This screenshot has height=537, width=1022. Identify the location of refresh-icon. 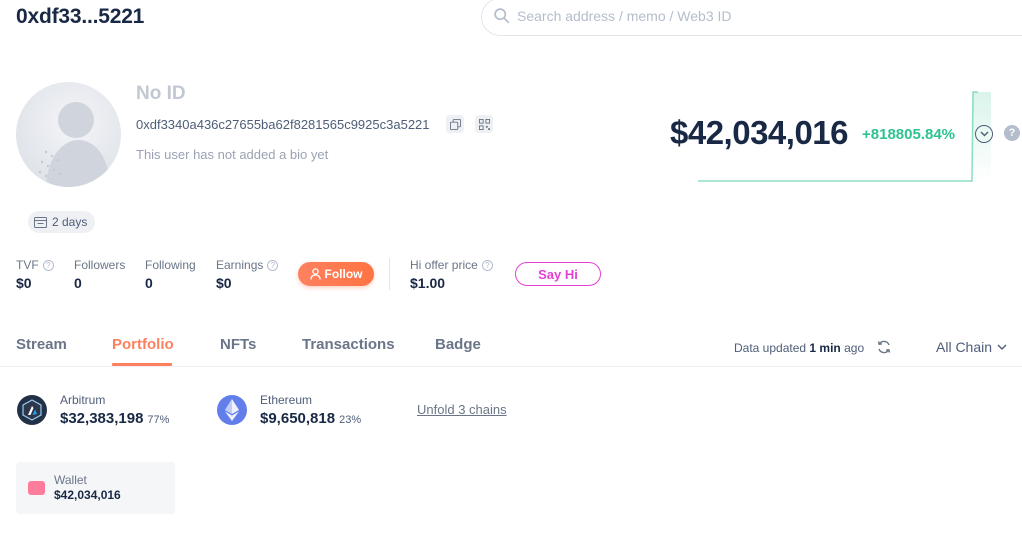
(884, 347).